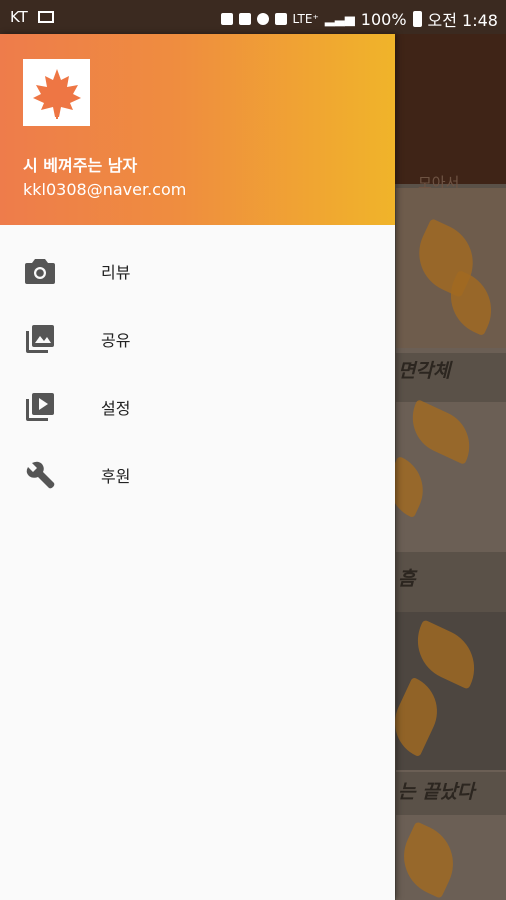 The height and width of the screenshot is (900, 506). Describe the element at coordinates (197, 407) in the screenshot. I see `menu-item-settings: 설정` at that location.